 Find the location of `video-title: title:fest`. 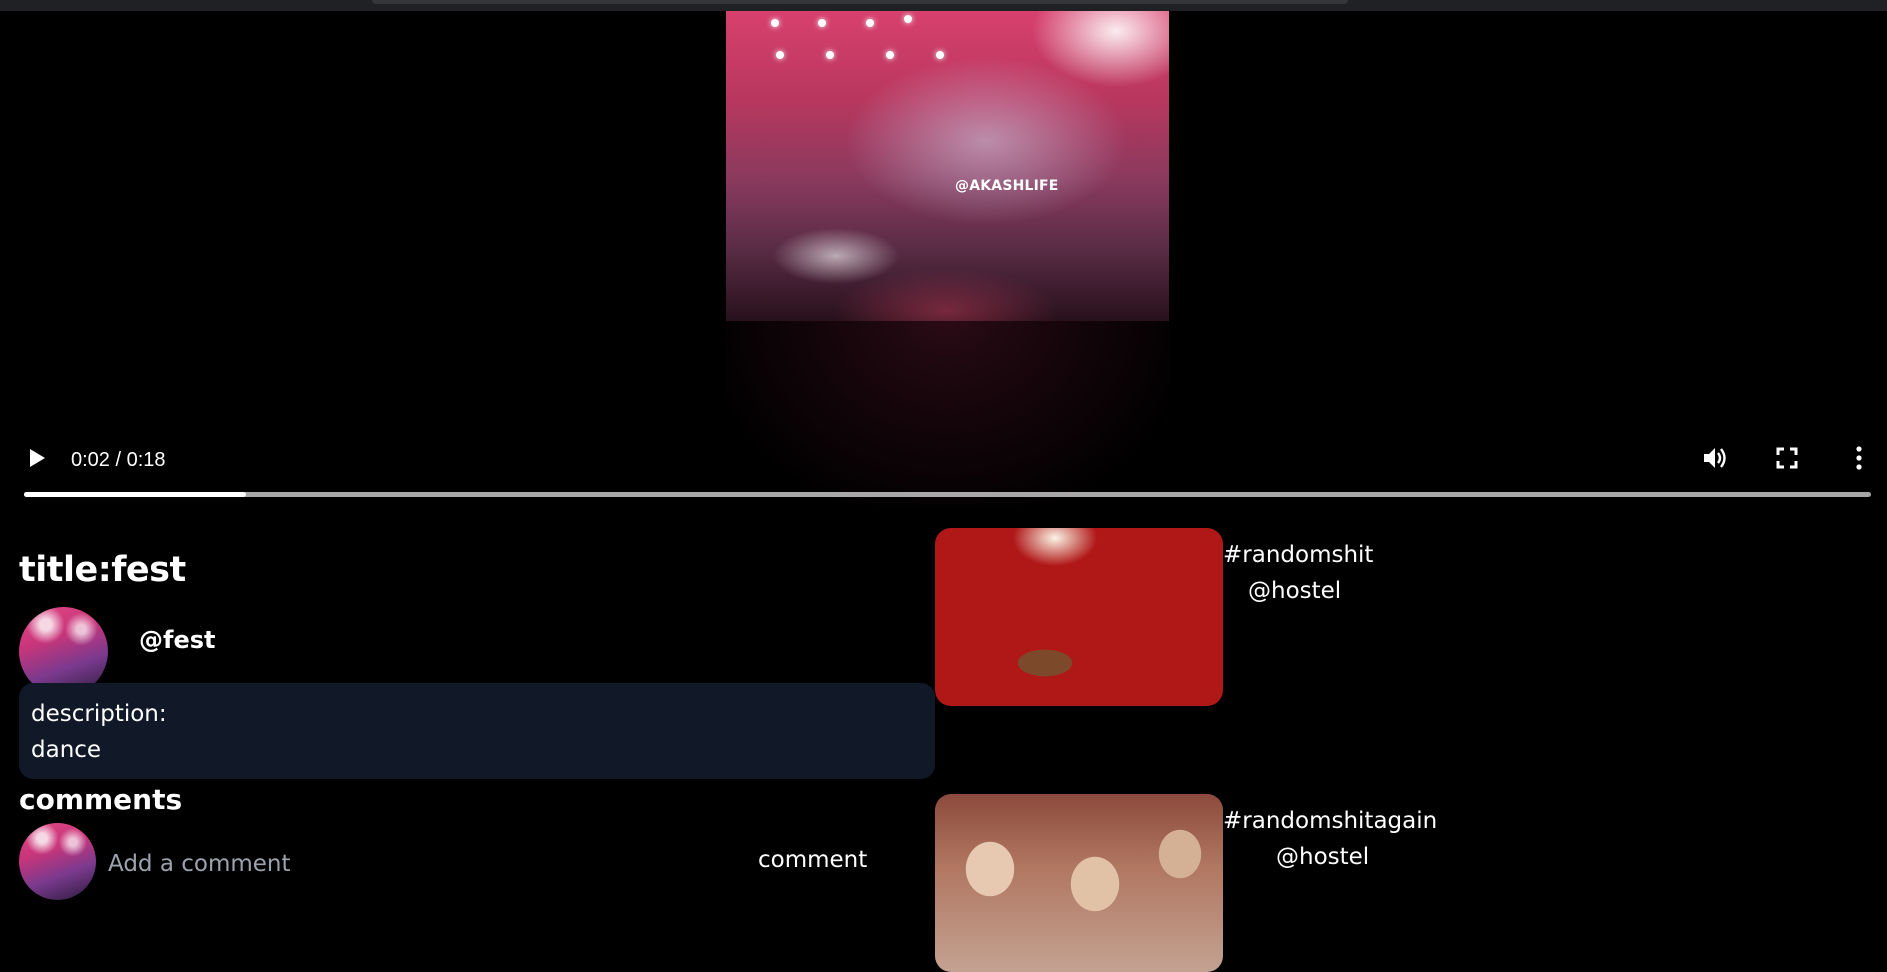

video-title: title:fest is located at coordinates (102, 570).